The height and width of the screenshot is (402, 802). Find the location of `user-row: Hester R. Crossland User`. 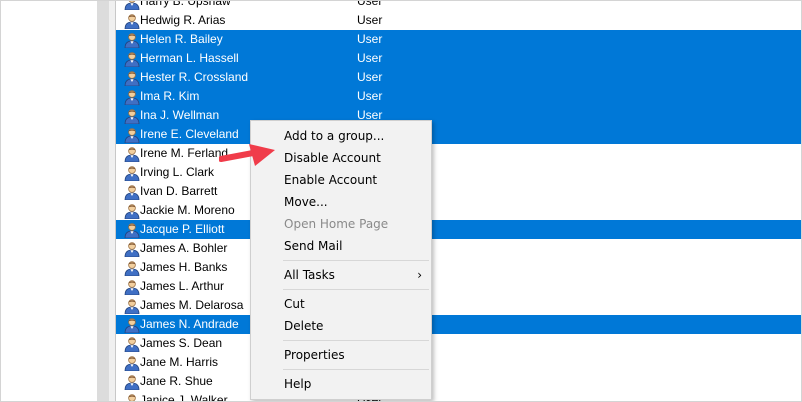

user-row: Hester R. Crossland User is located at coordinates (458, 77).